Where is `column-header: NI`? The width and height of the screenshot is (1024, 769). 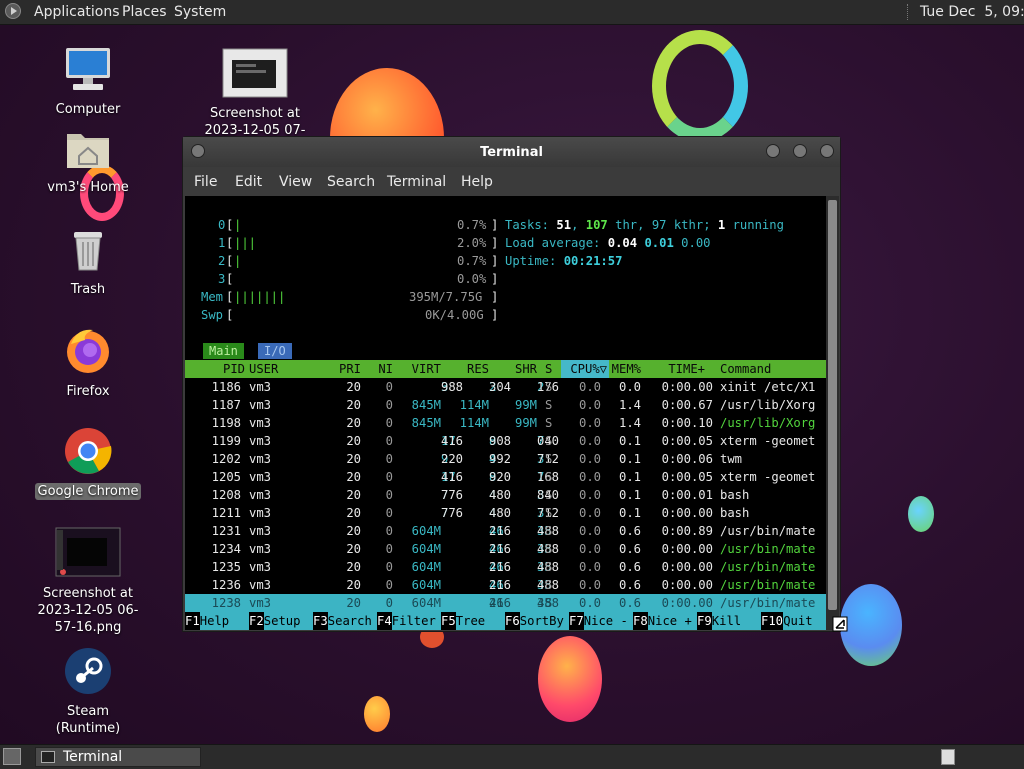 column-header: NI is located at coordinates (385, 369).